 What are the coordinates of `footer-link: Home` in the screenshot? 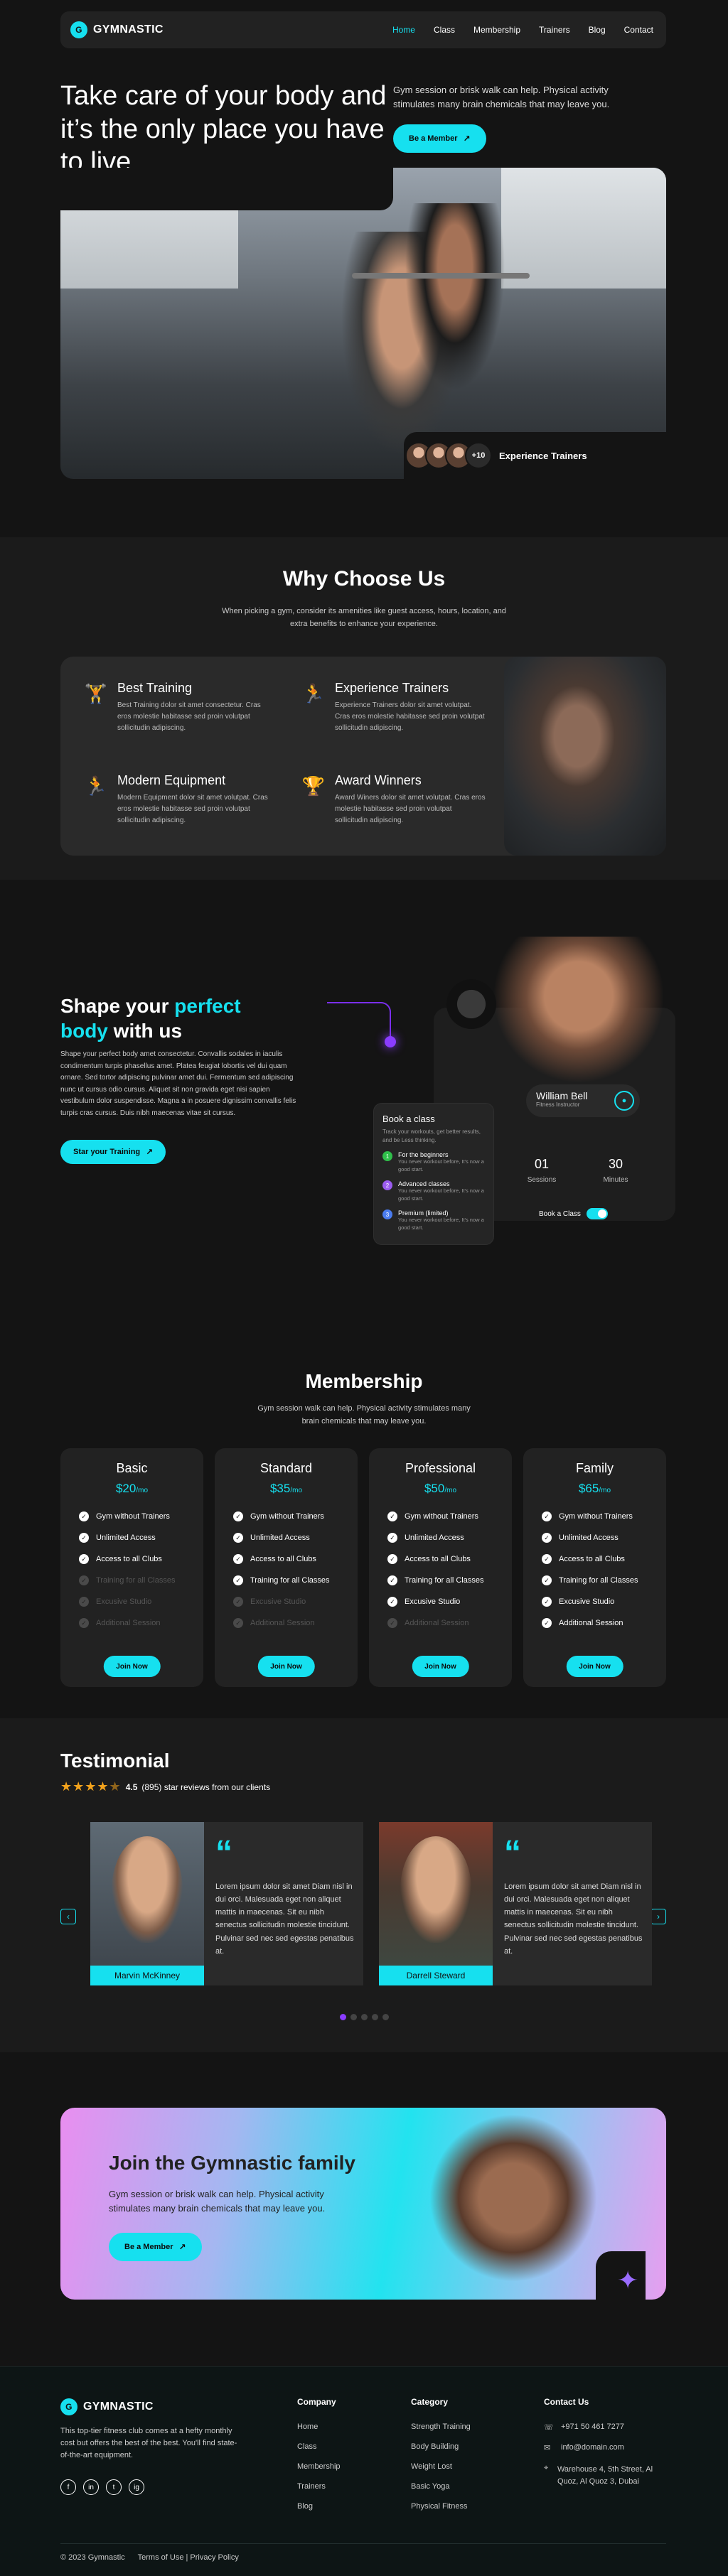 It's located at (319, 2427).